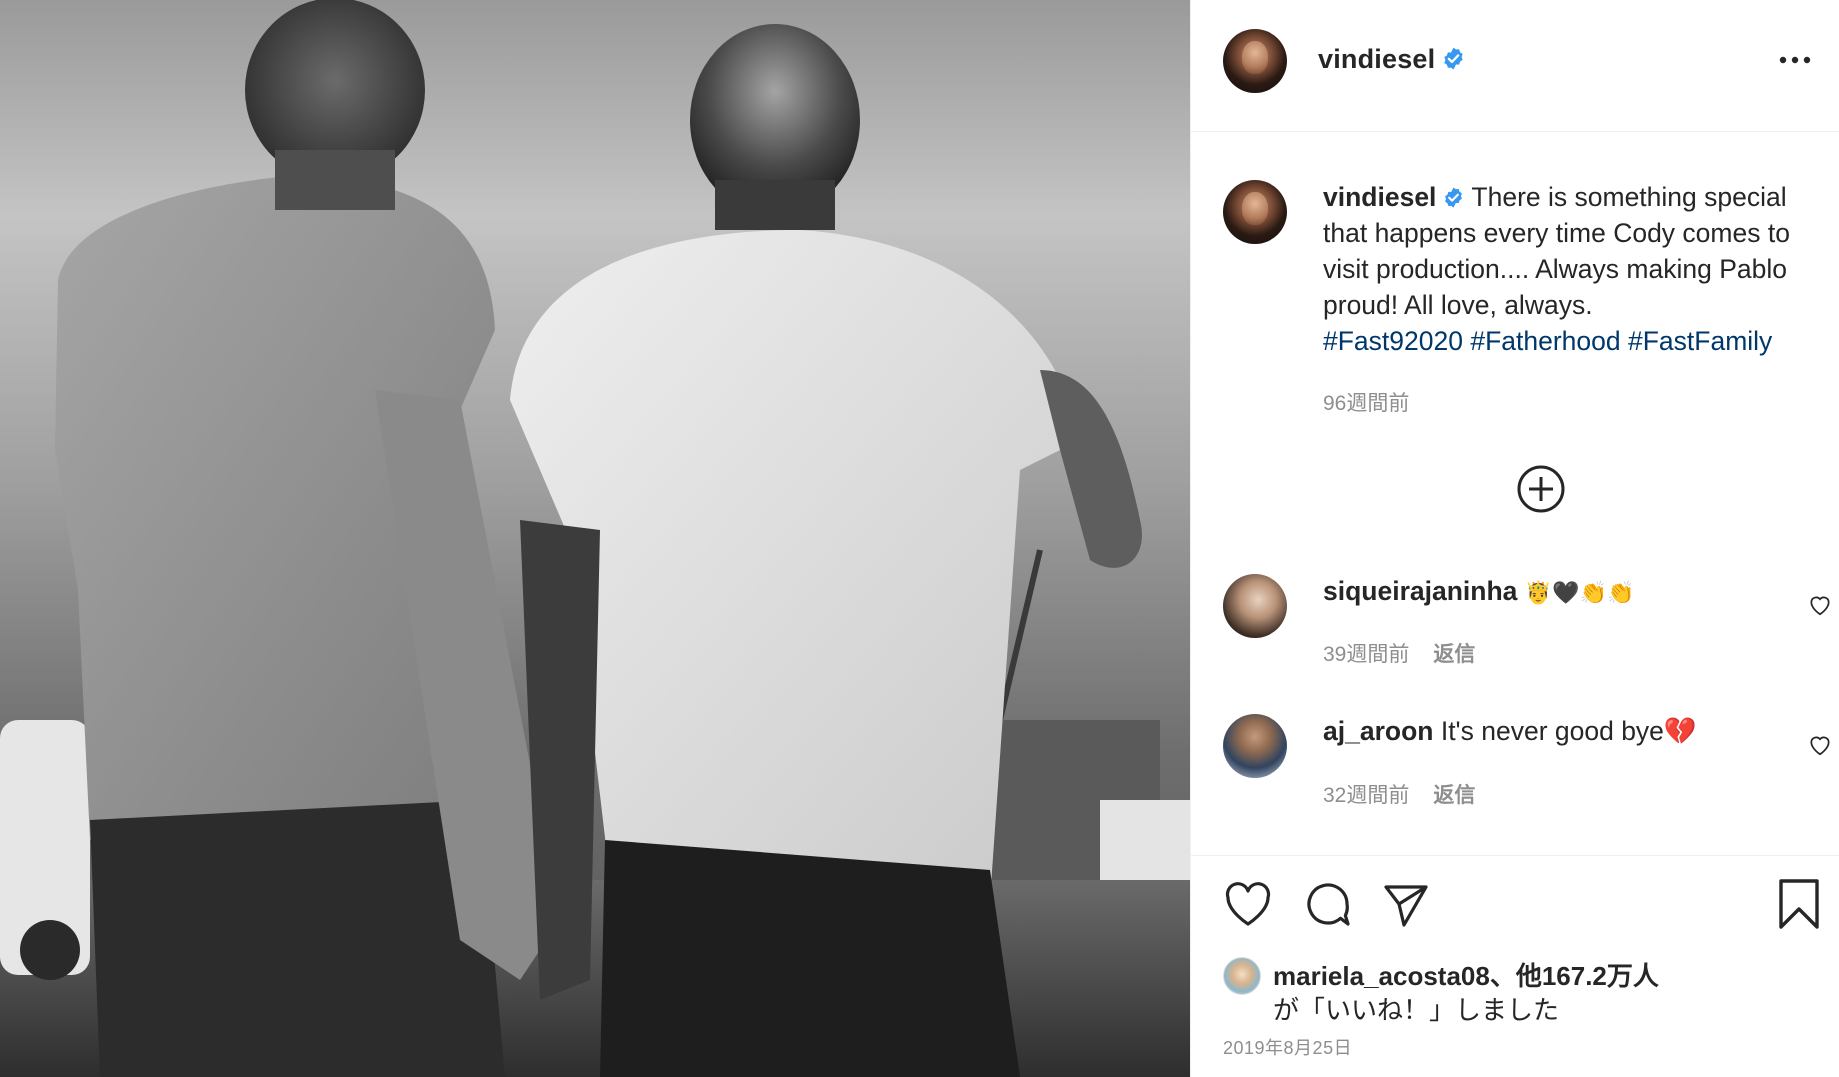 The width and height of the screenshot is (1839, 1077). I want to click on likes-summary: mariela_acosta08、他167.2万人, so click(1466, 974).